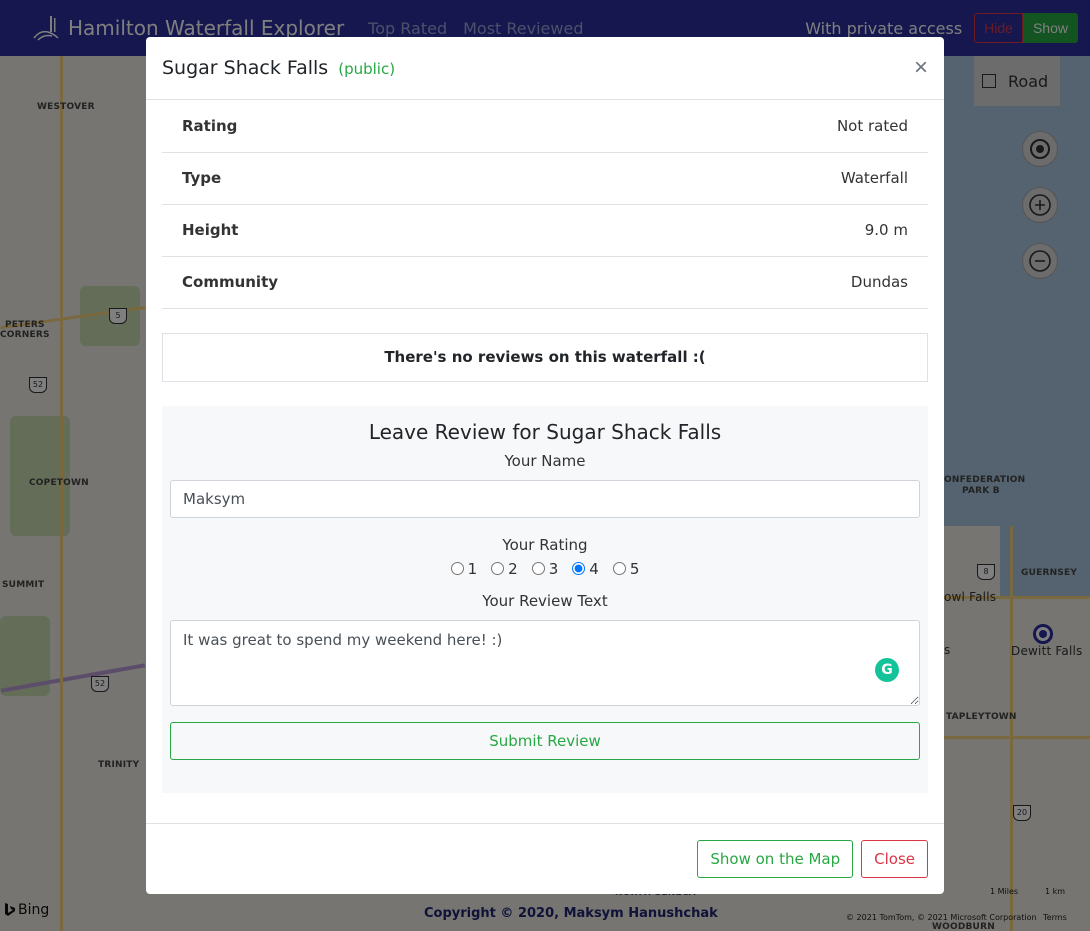 The height and width of the screenshot is (931, 1090). Describe the element at coordinates (545, 68) in the screenshot. I see `modal-header: Sugar Shack Falls (public) ×` at that location.